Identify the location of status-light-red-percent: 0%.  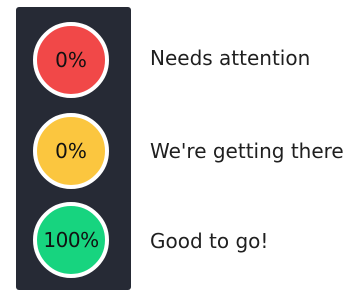
(71, 60).